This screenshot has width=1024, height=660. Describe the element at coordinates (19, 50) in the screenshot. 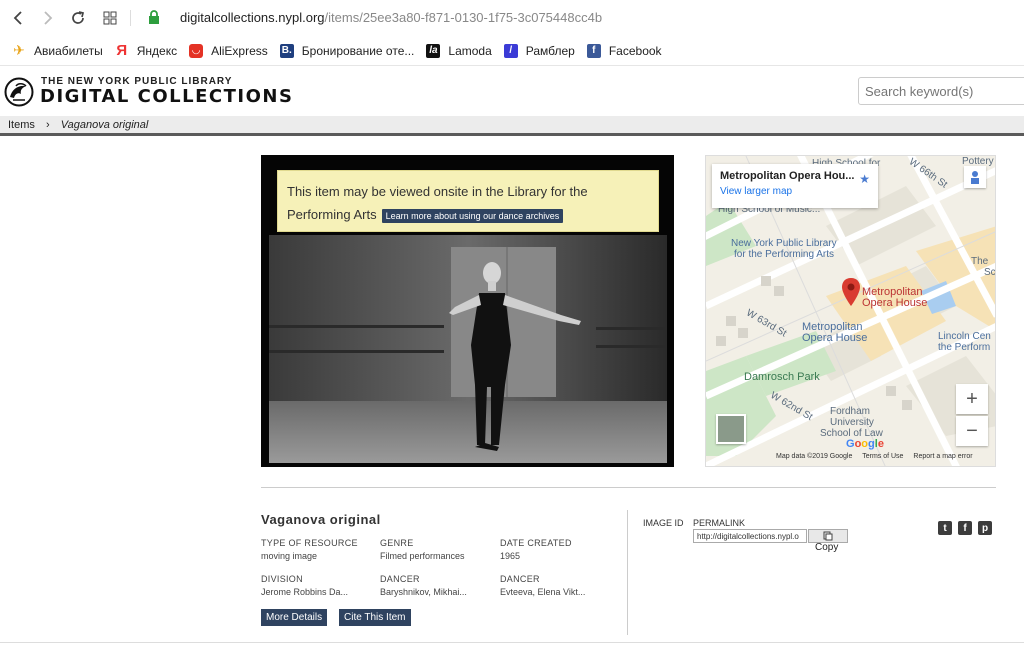

I see `plane-icon: ✈` at that location.